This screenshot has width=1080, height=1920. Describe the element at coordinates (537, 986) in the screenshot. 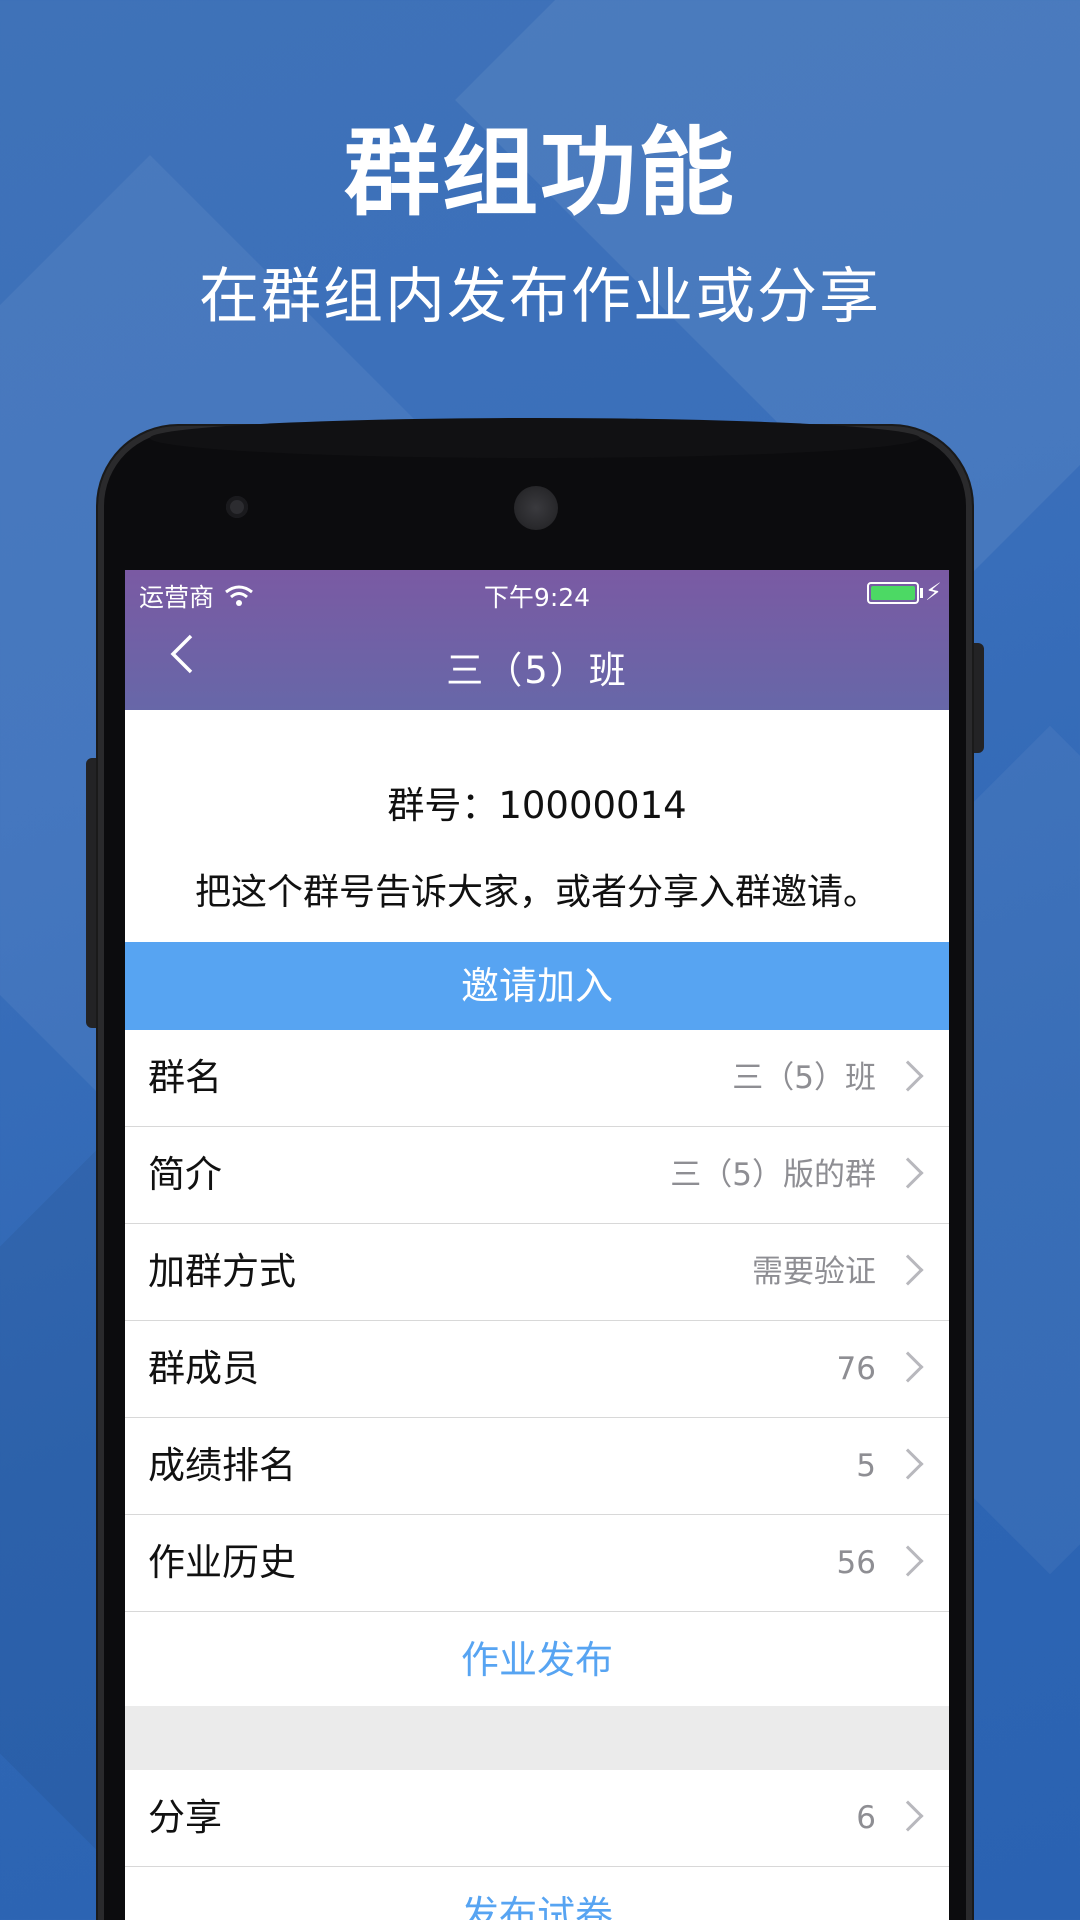

I see `invite-join-button: 邀请加入` at that location.